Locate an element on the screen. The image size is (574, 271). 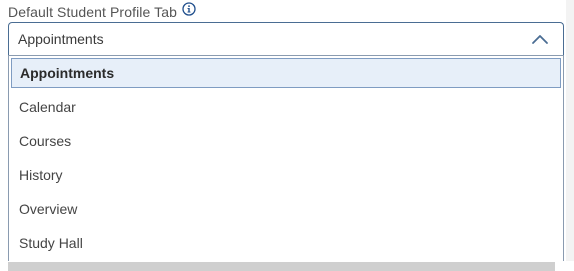
option-calendar: Calendar is located at coordinates (286, 107).